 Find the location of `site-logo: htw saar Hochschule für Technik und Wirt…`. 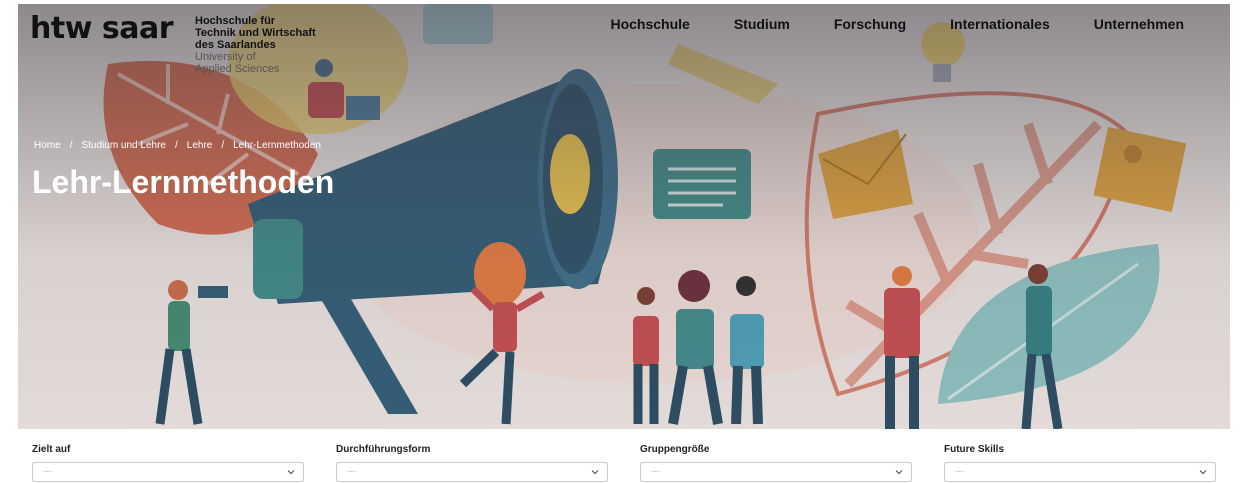

site-logo: htw saar Hochschule für Technik und Wirt… is located at coordinates (173, 43).